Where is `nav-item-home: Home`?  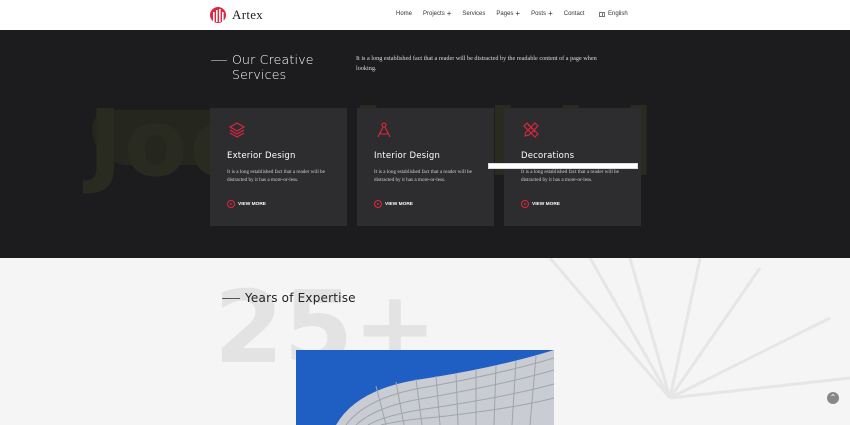
nav-item-home: Home is located at coordinates (404, 14).